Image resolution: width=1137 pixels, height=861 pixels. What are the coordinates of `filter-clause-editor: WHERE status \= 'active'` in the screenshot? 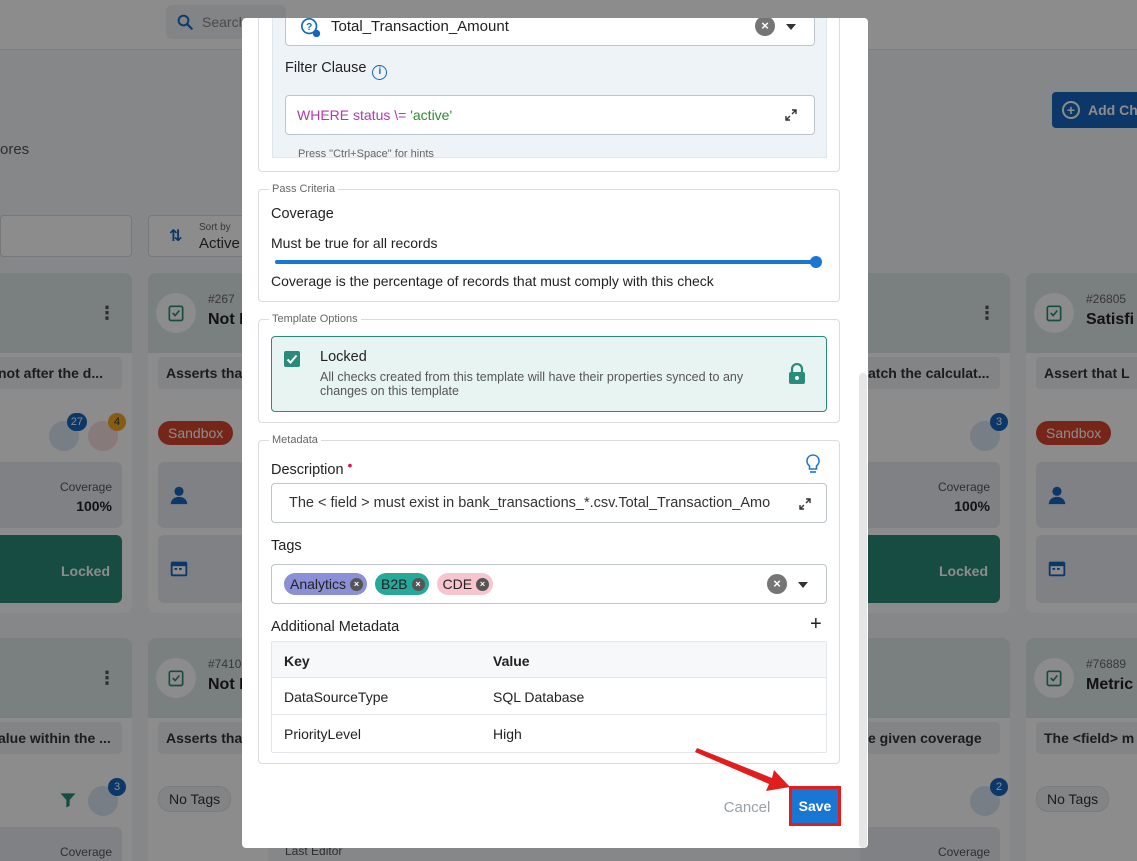 It's located at (550, 115).